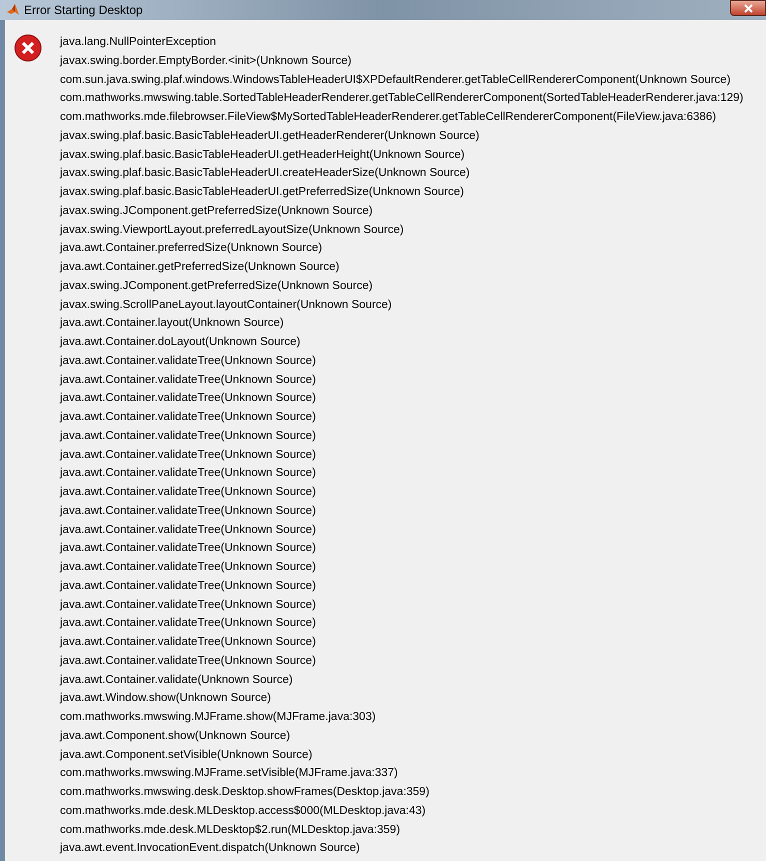 The image size is (766, 861). What do you see at coordinates (83, 10) in the screenshot?
I see `window-title: Error Starting Desktop` at bounding box center [83, 10].